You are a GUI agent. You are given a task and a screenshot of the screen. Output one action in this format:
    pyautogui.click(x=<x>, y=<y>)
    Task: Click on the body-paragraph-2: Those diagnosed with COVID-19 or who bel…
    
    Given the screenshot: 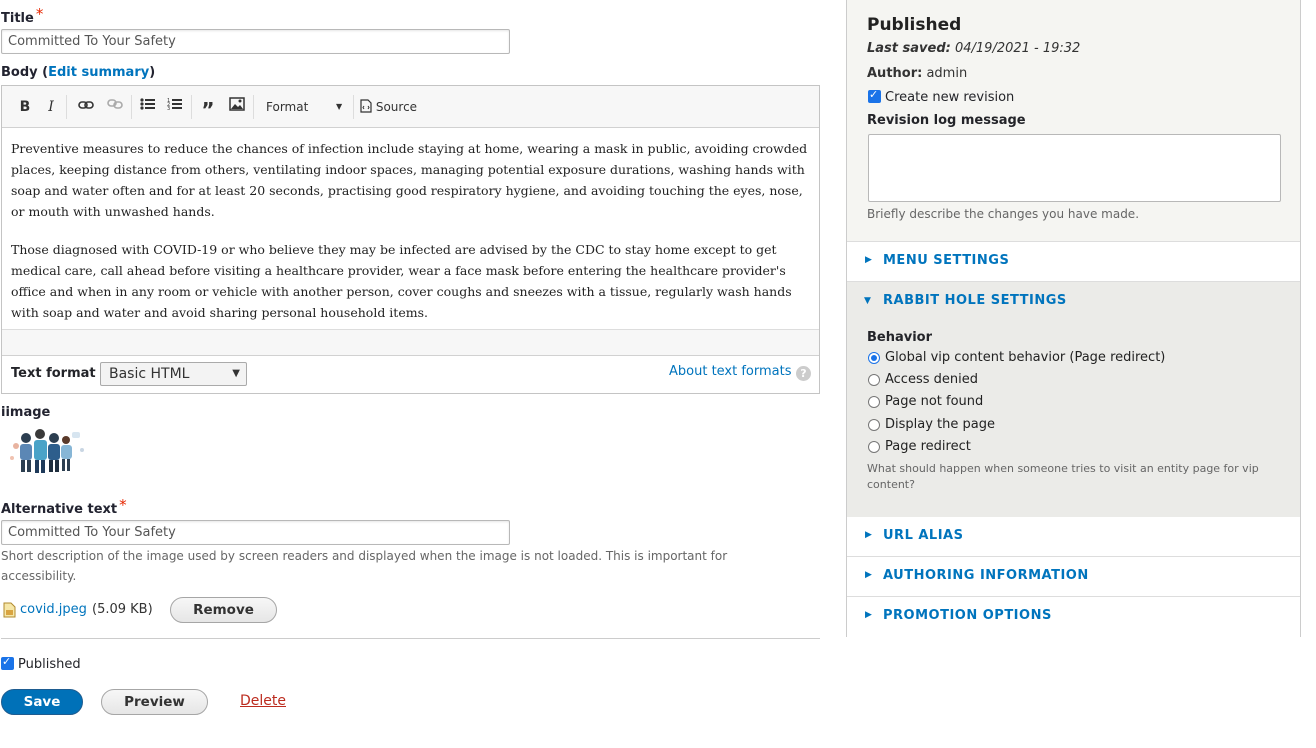 What is the action you would take?
    pyautogui.click(x=401, y=281)
    